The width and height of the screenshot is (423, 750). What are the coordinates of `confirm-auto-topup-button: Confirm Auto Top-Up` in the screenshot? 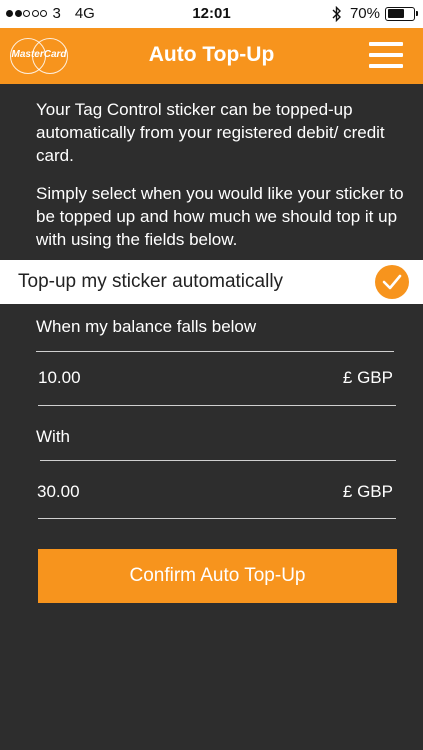 It's located at (217, 576).